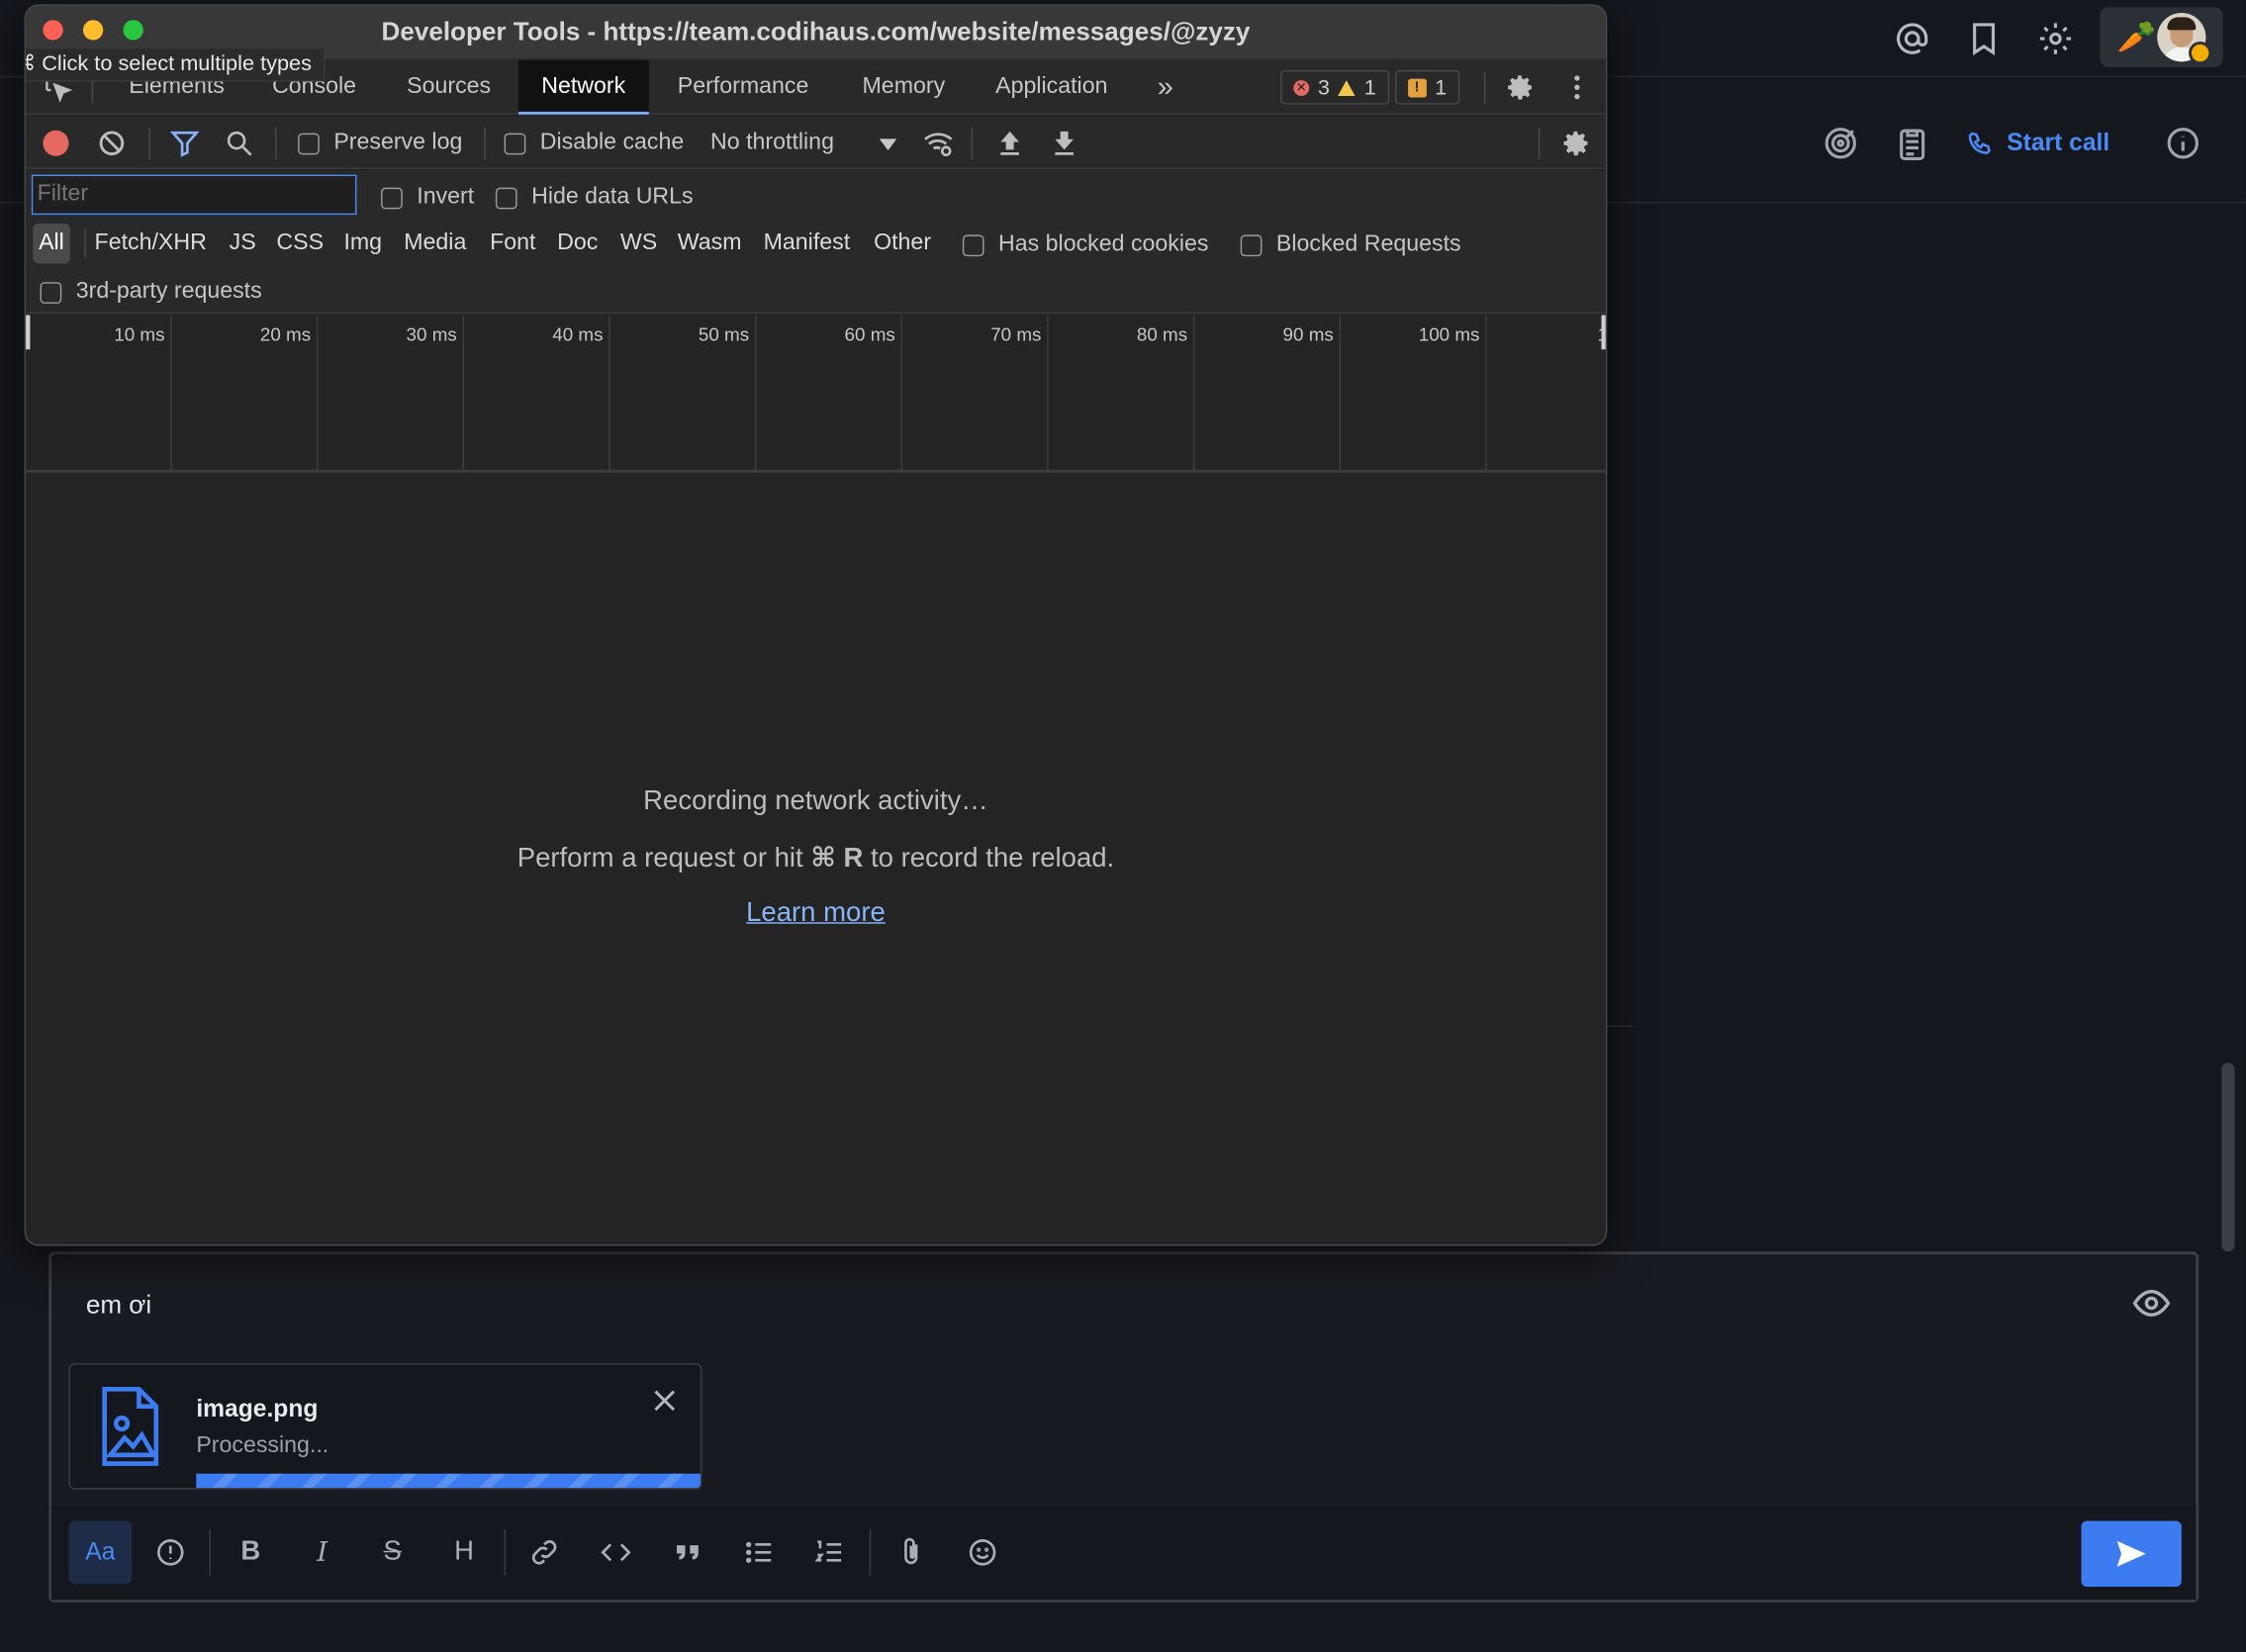  Describe the element at coordinates (392, 1552) in the screenshot. I see `strikethrough-button: S` at that location.